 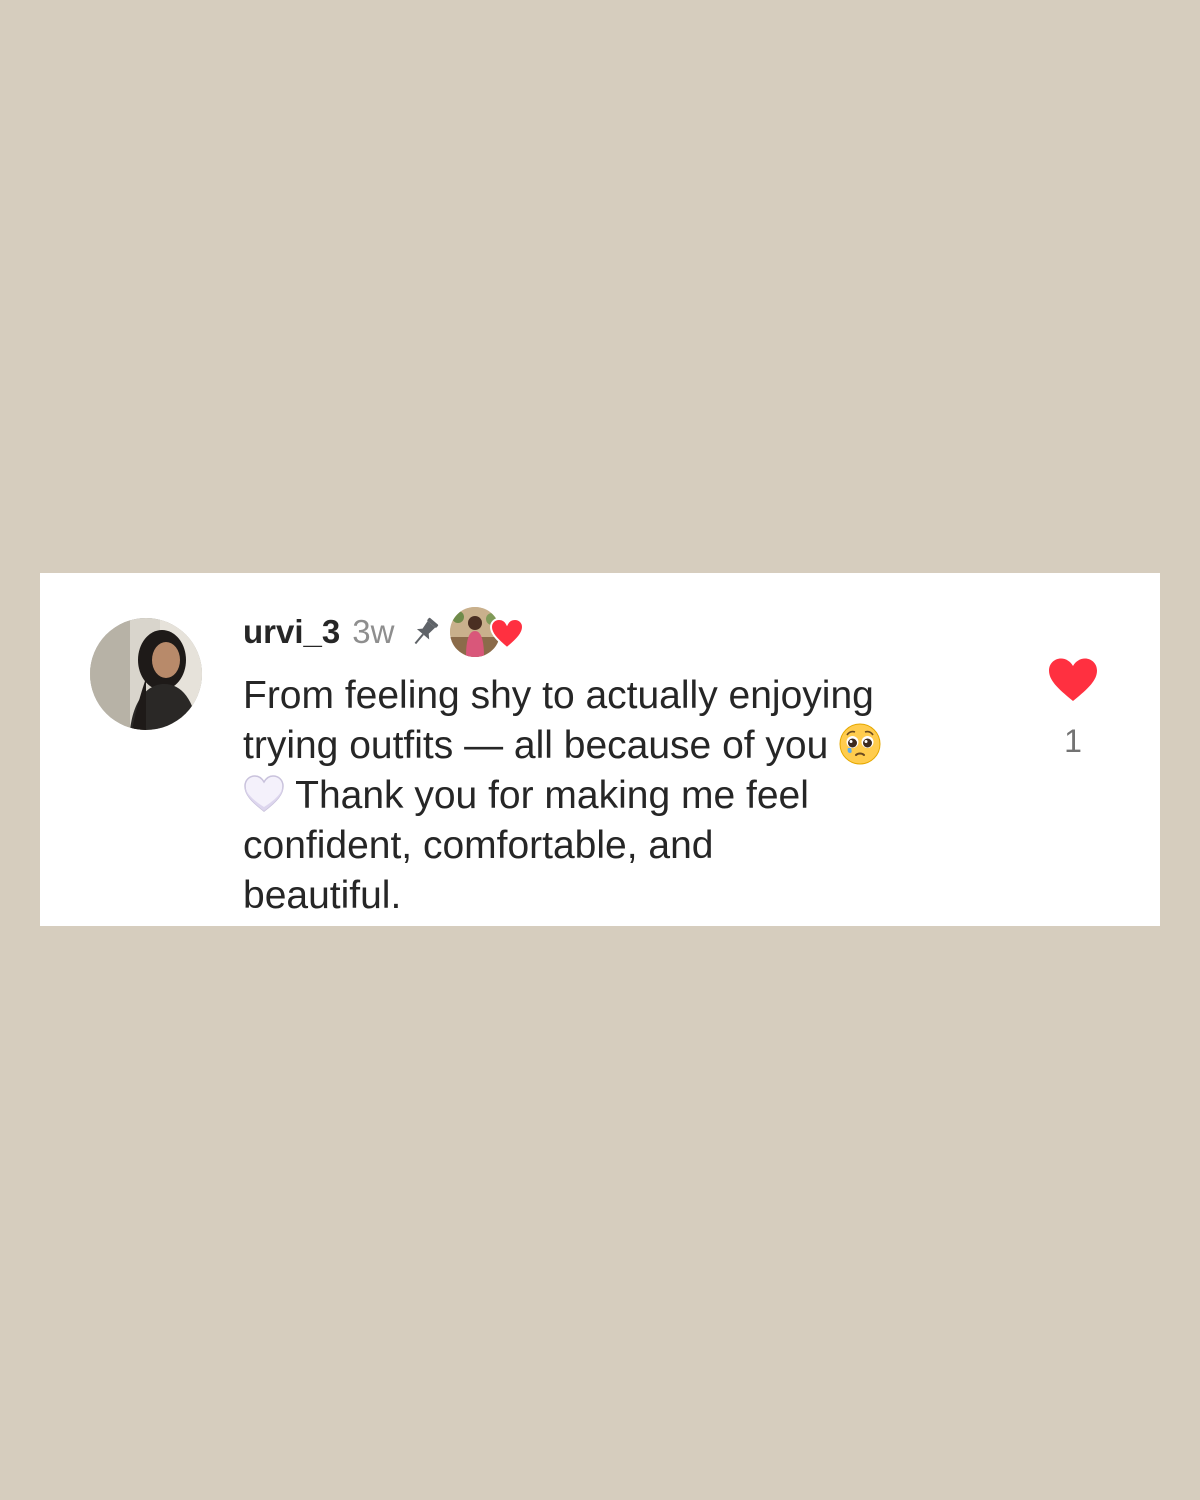 What do you see at coordinates (373, 631) in the screenshot?
I see `timestamp: 3w` at bounding box center [373, 631].